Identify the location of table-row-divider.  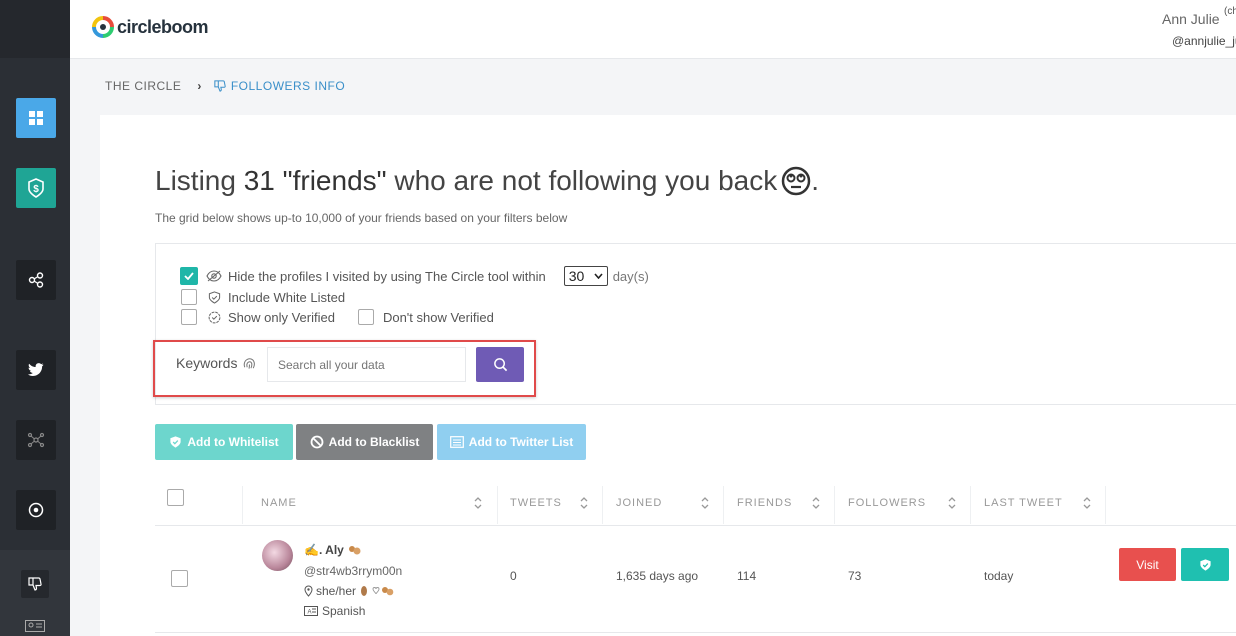
(695, 632).